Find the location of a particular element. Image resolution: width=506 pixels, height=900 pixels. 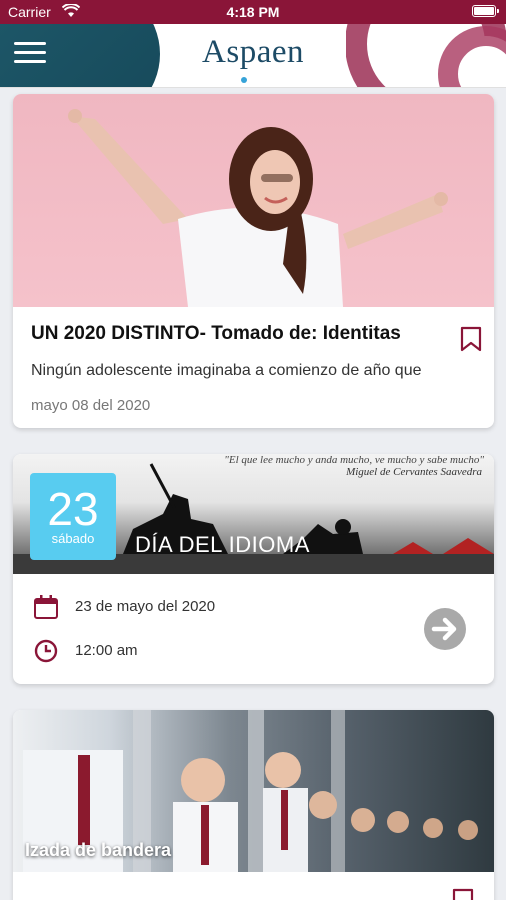

battery-icon is located at coordinates (485, 11).